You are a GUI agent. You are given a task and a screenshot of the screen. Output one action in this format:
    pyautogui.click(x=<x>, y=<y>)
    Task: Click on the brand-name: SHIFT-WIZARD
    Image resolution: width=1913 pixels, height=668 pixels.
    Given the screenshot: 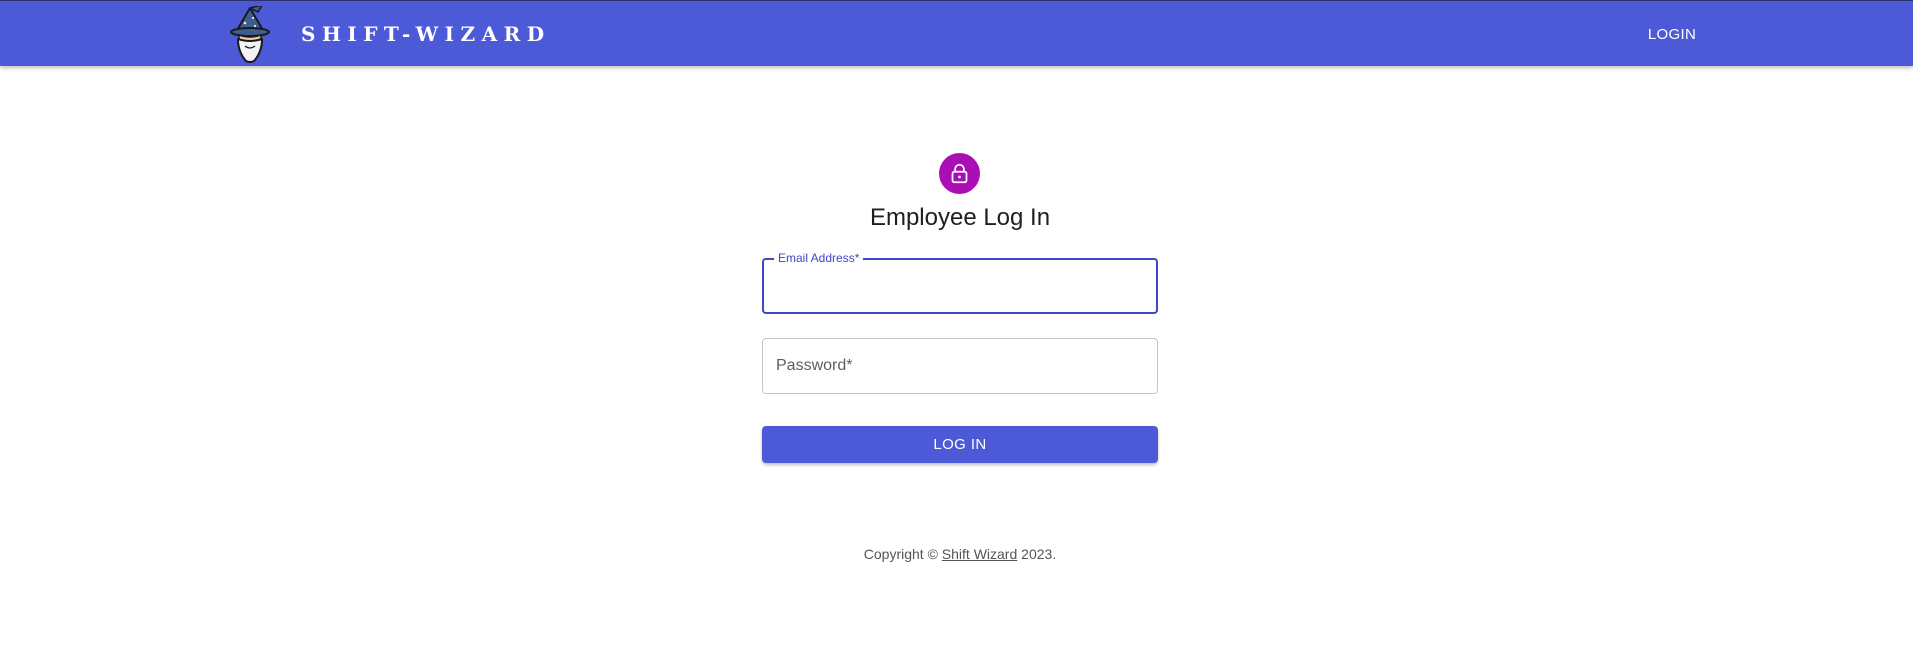 What is the action you would take?
    pyautogui.click(x=426, y=34)
    